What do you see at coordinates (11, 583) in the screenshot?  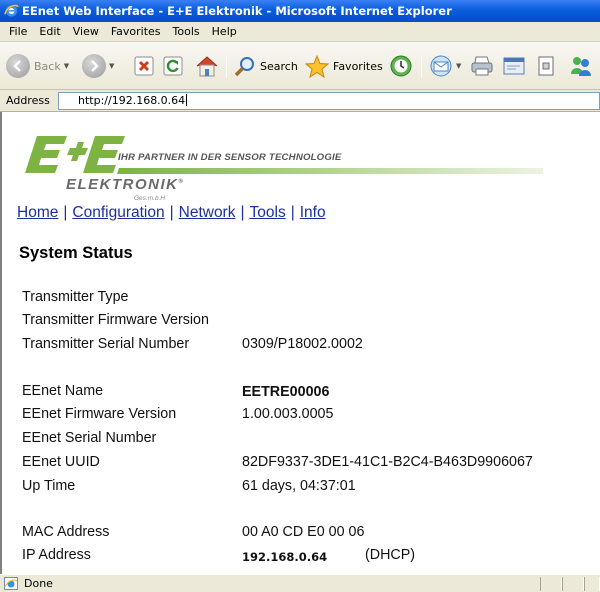 I see `page-done-icon` at bounding box center [11, 583].